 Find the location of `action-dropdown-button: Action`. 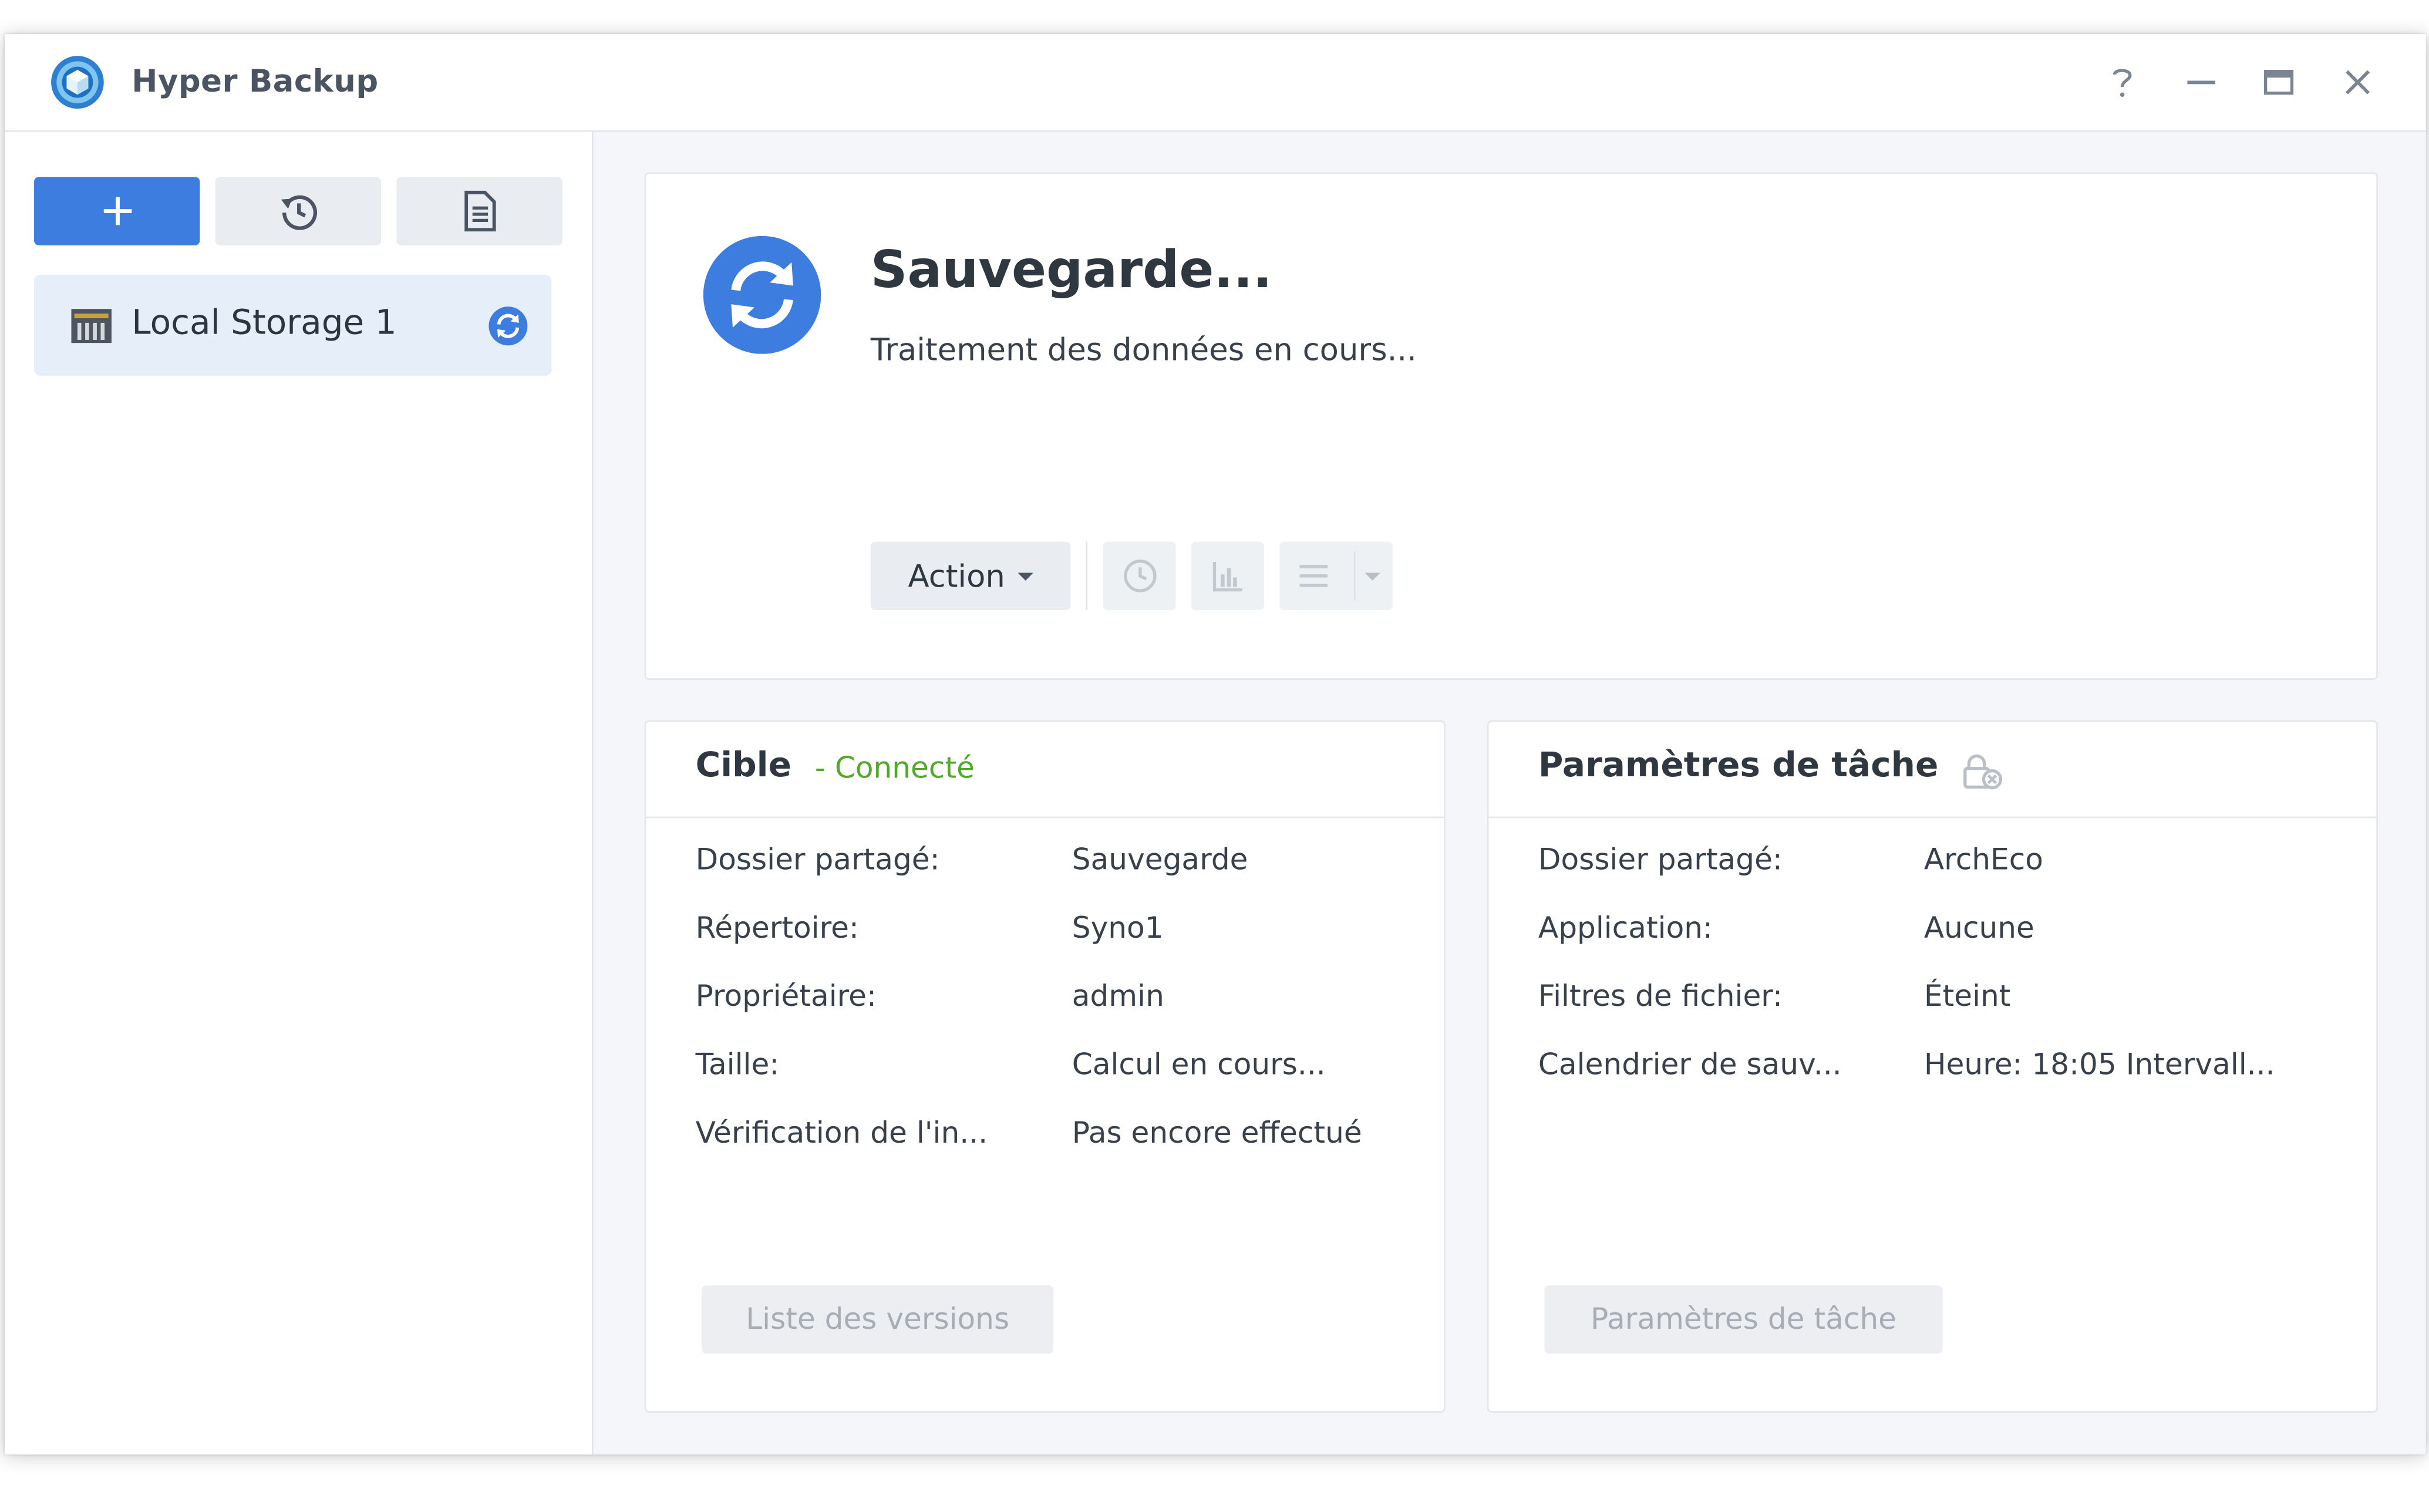

action-dropdown-button: Action is located at coordinates (970, 575).